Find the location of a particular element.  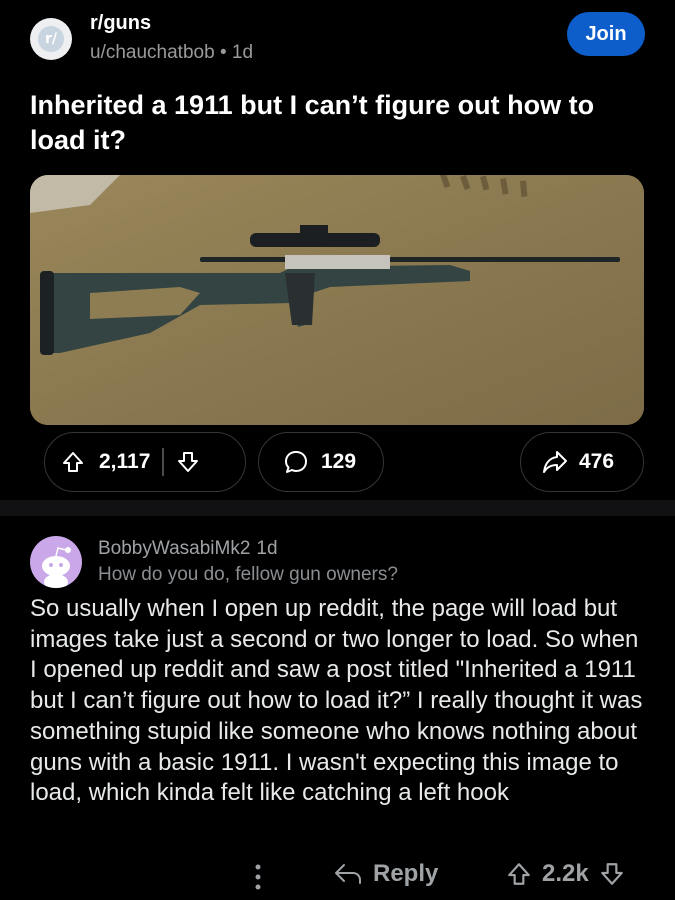

reply-icon is located at coordinates (348, 874).